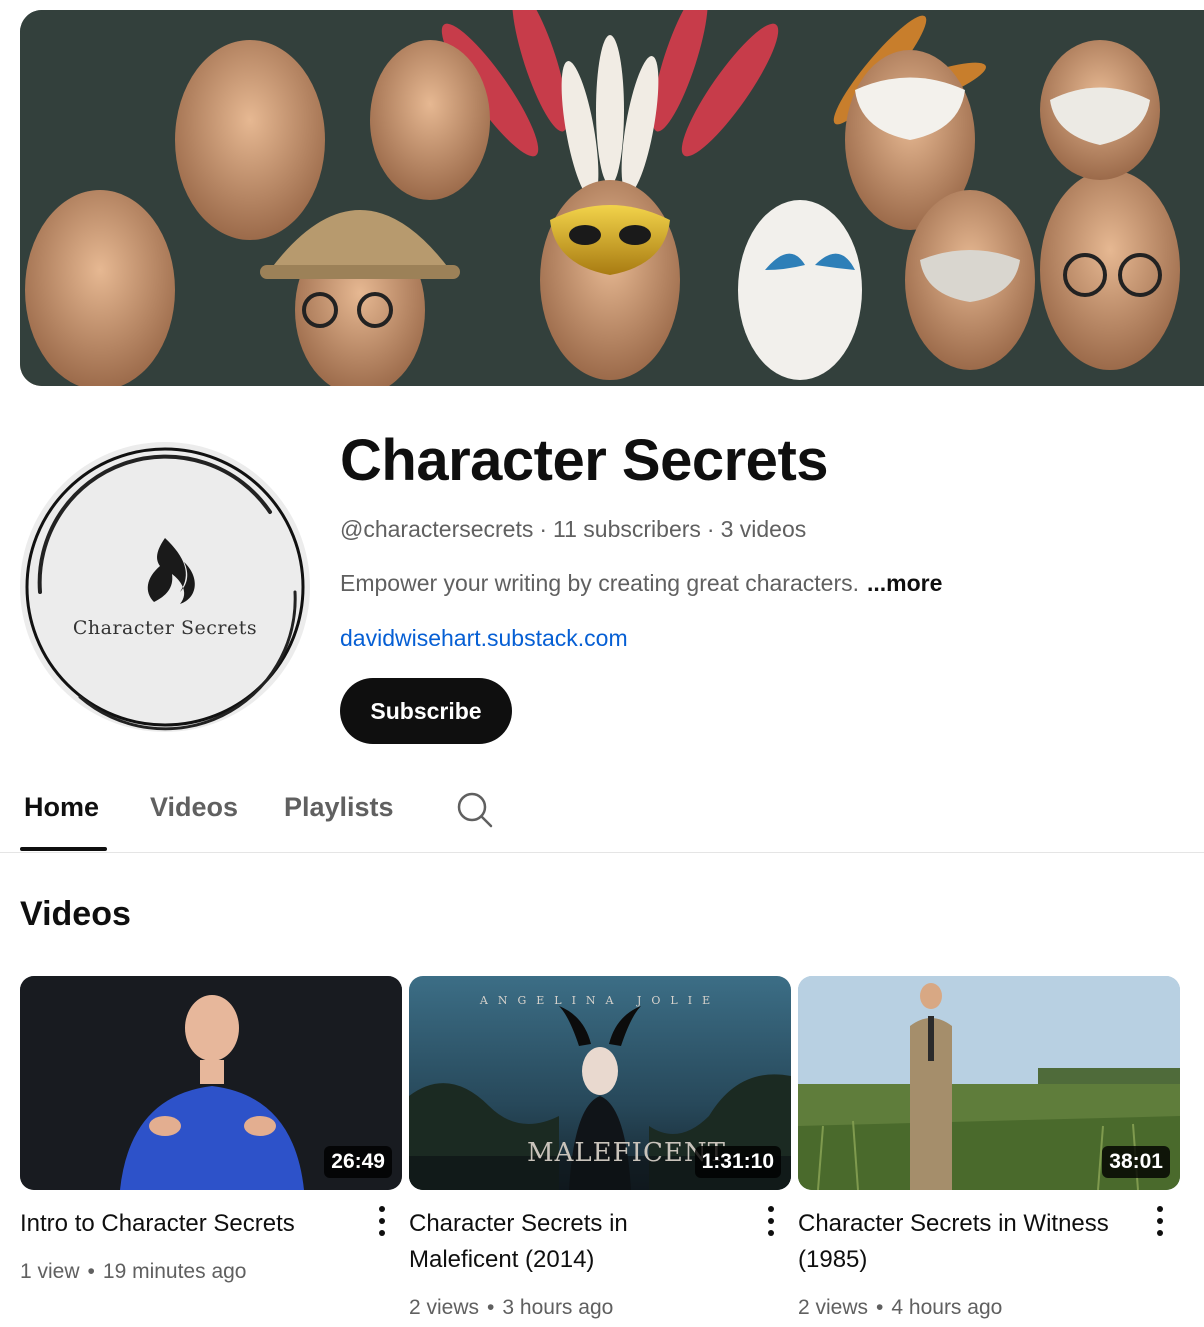 Image resolution: width=1204 pixels, height=1327 pixels. I want to click on video-thumbnail: 38:01, so click(989, 1083).